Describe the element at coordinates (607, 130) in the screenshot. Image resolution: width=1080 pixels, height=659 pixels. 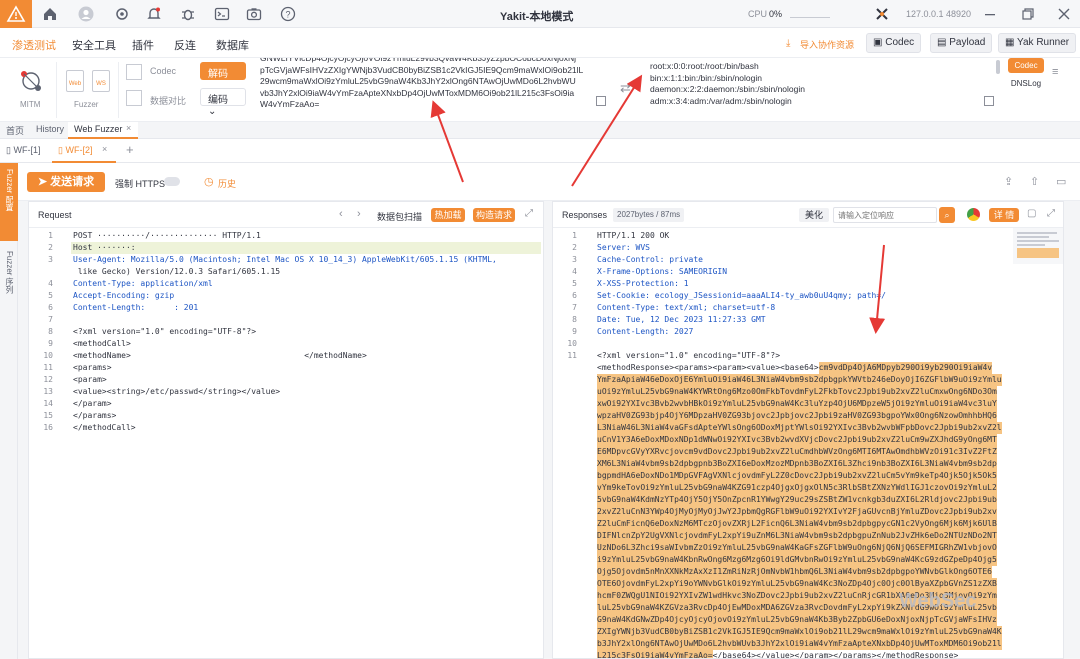
I see `arrow-to-codec-output` at that location.